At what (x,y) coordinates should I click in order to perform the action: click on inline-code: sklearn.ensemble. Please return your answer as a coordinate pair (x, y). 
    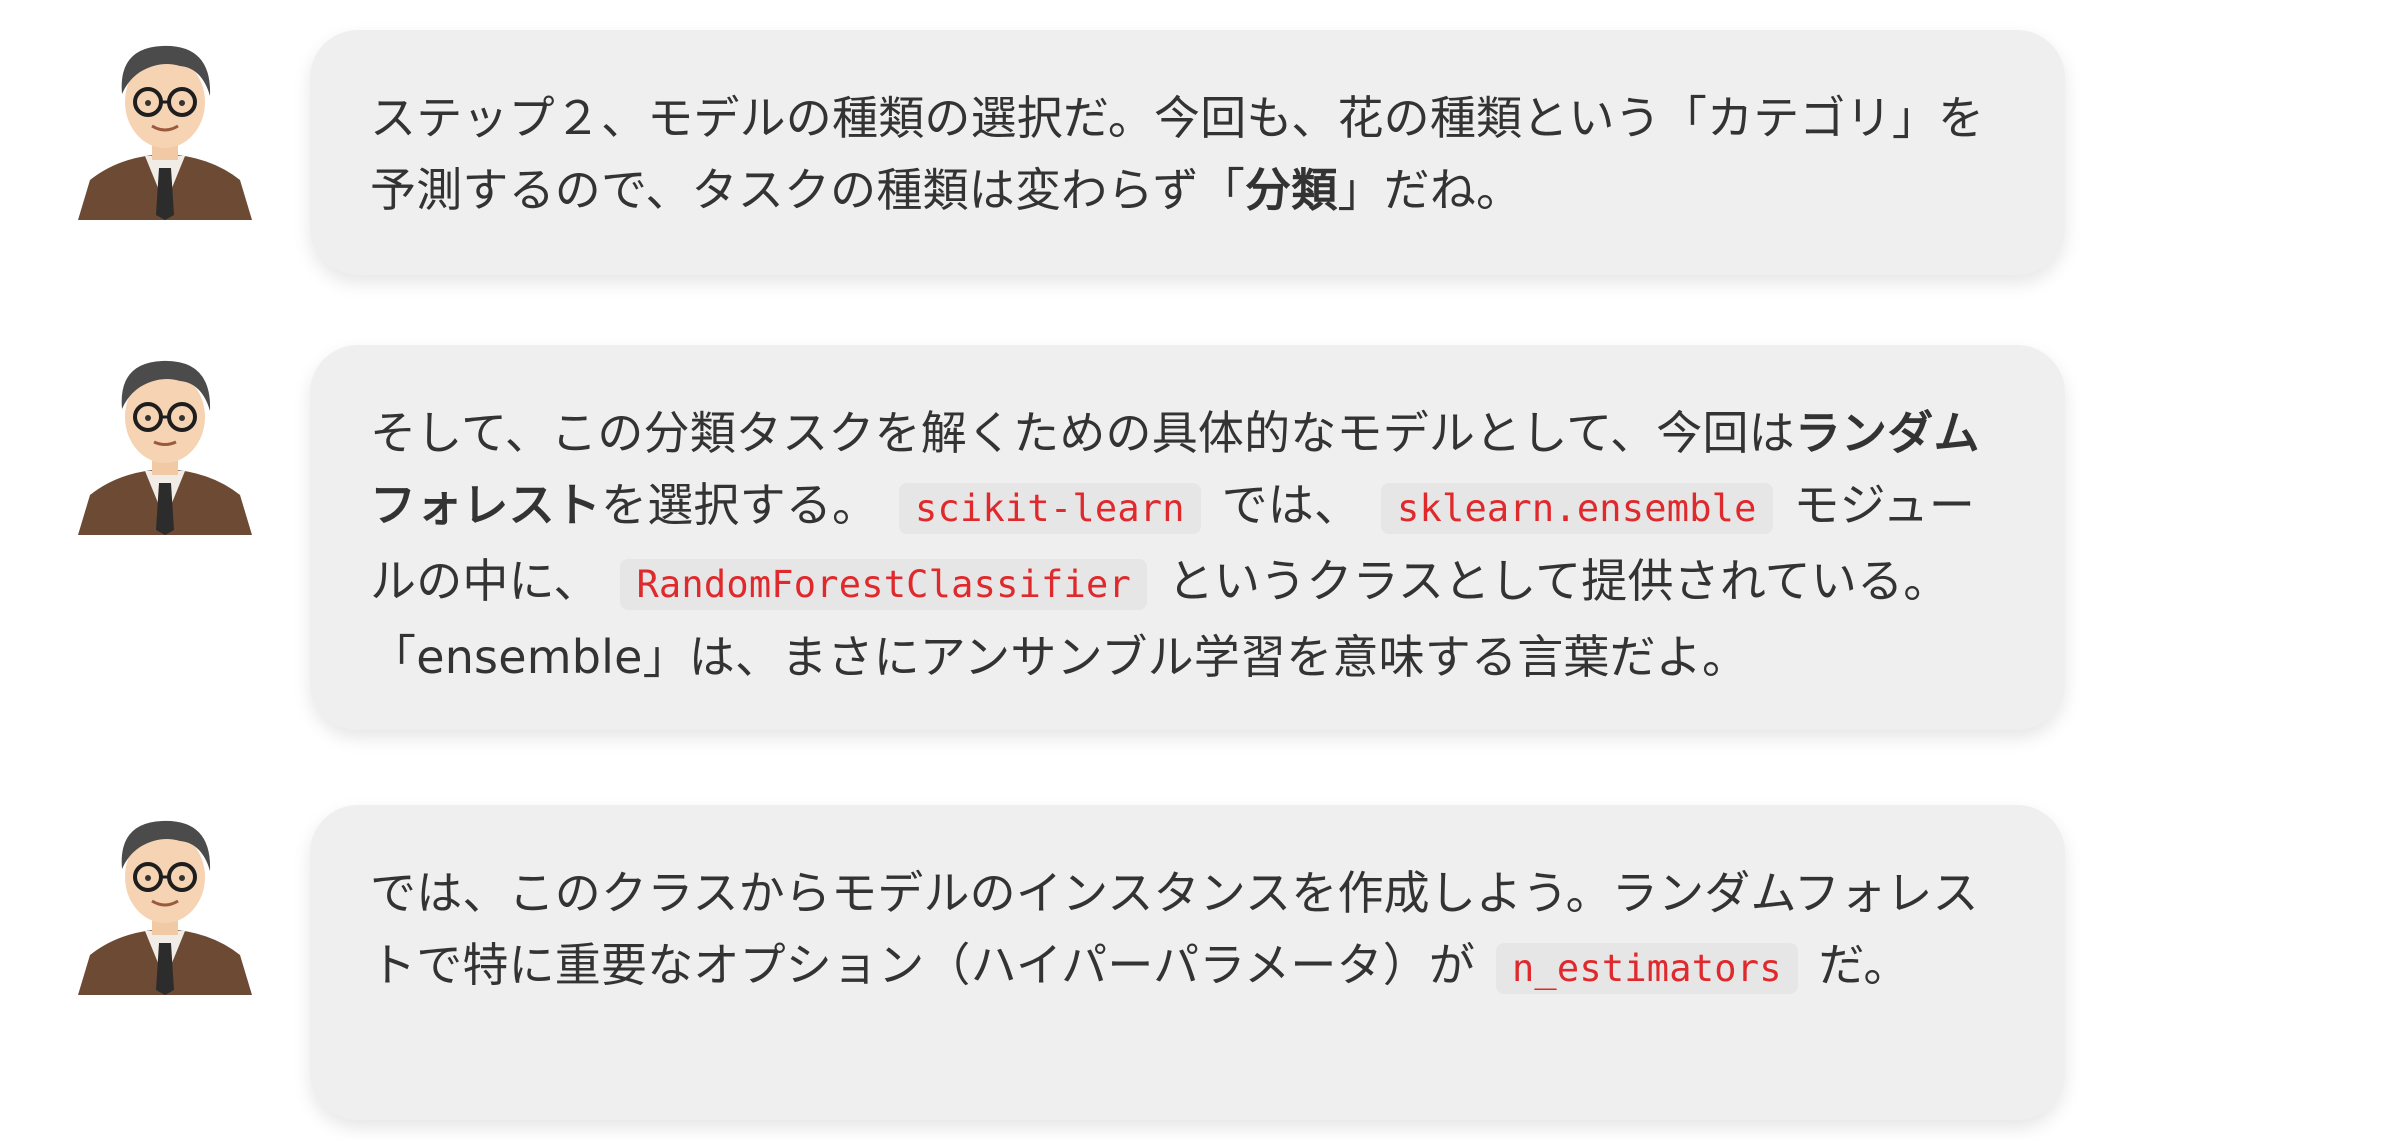
    Looking at the image, I should click on (1577, 508).